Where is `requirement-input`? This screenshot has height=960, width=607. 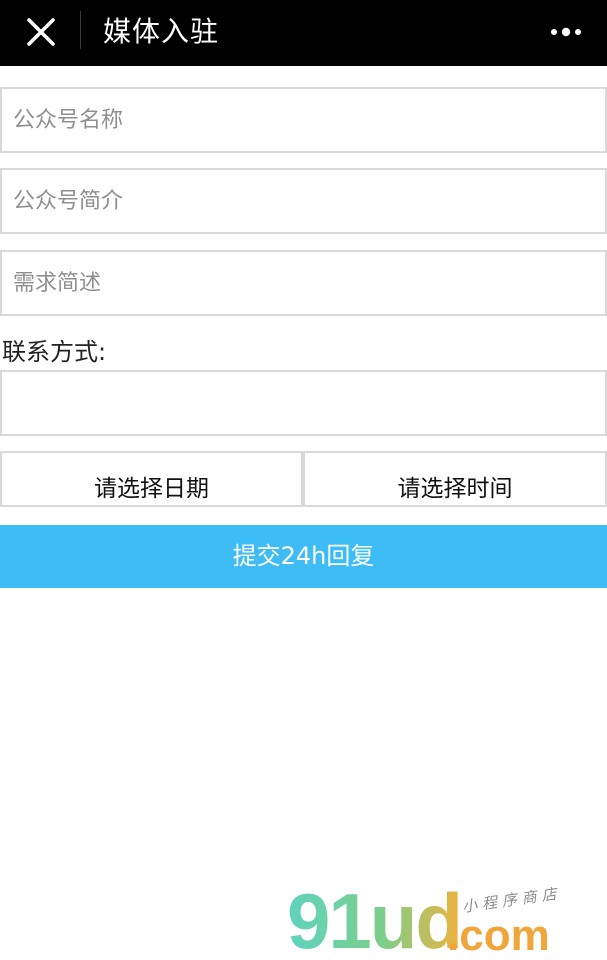
requirement-input is located at coordinates (303, 283).